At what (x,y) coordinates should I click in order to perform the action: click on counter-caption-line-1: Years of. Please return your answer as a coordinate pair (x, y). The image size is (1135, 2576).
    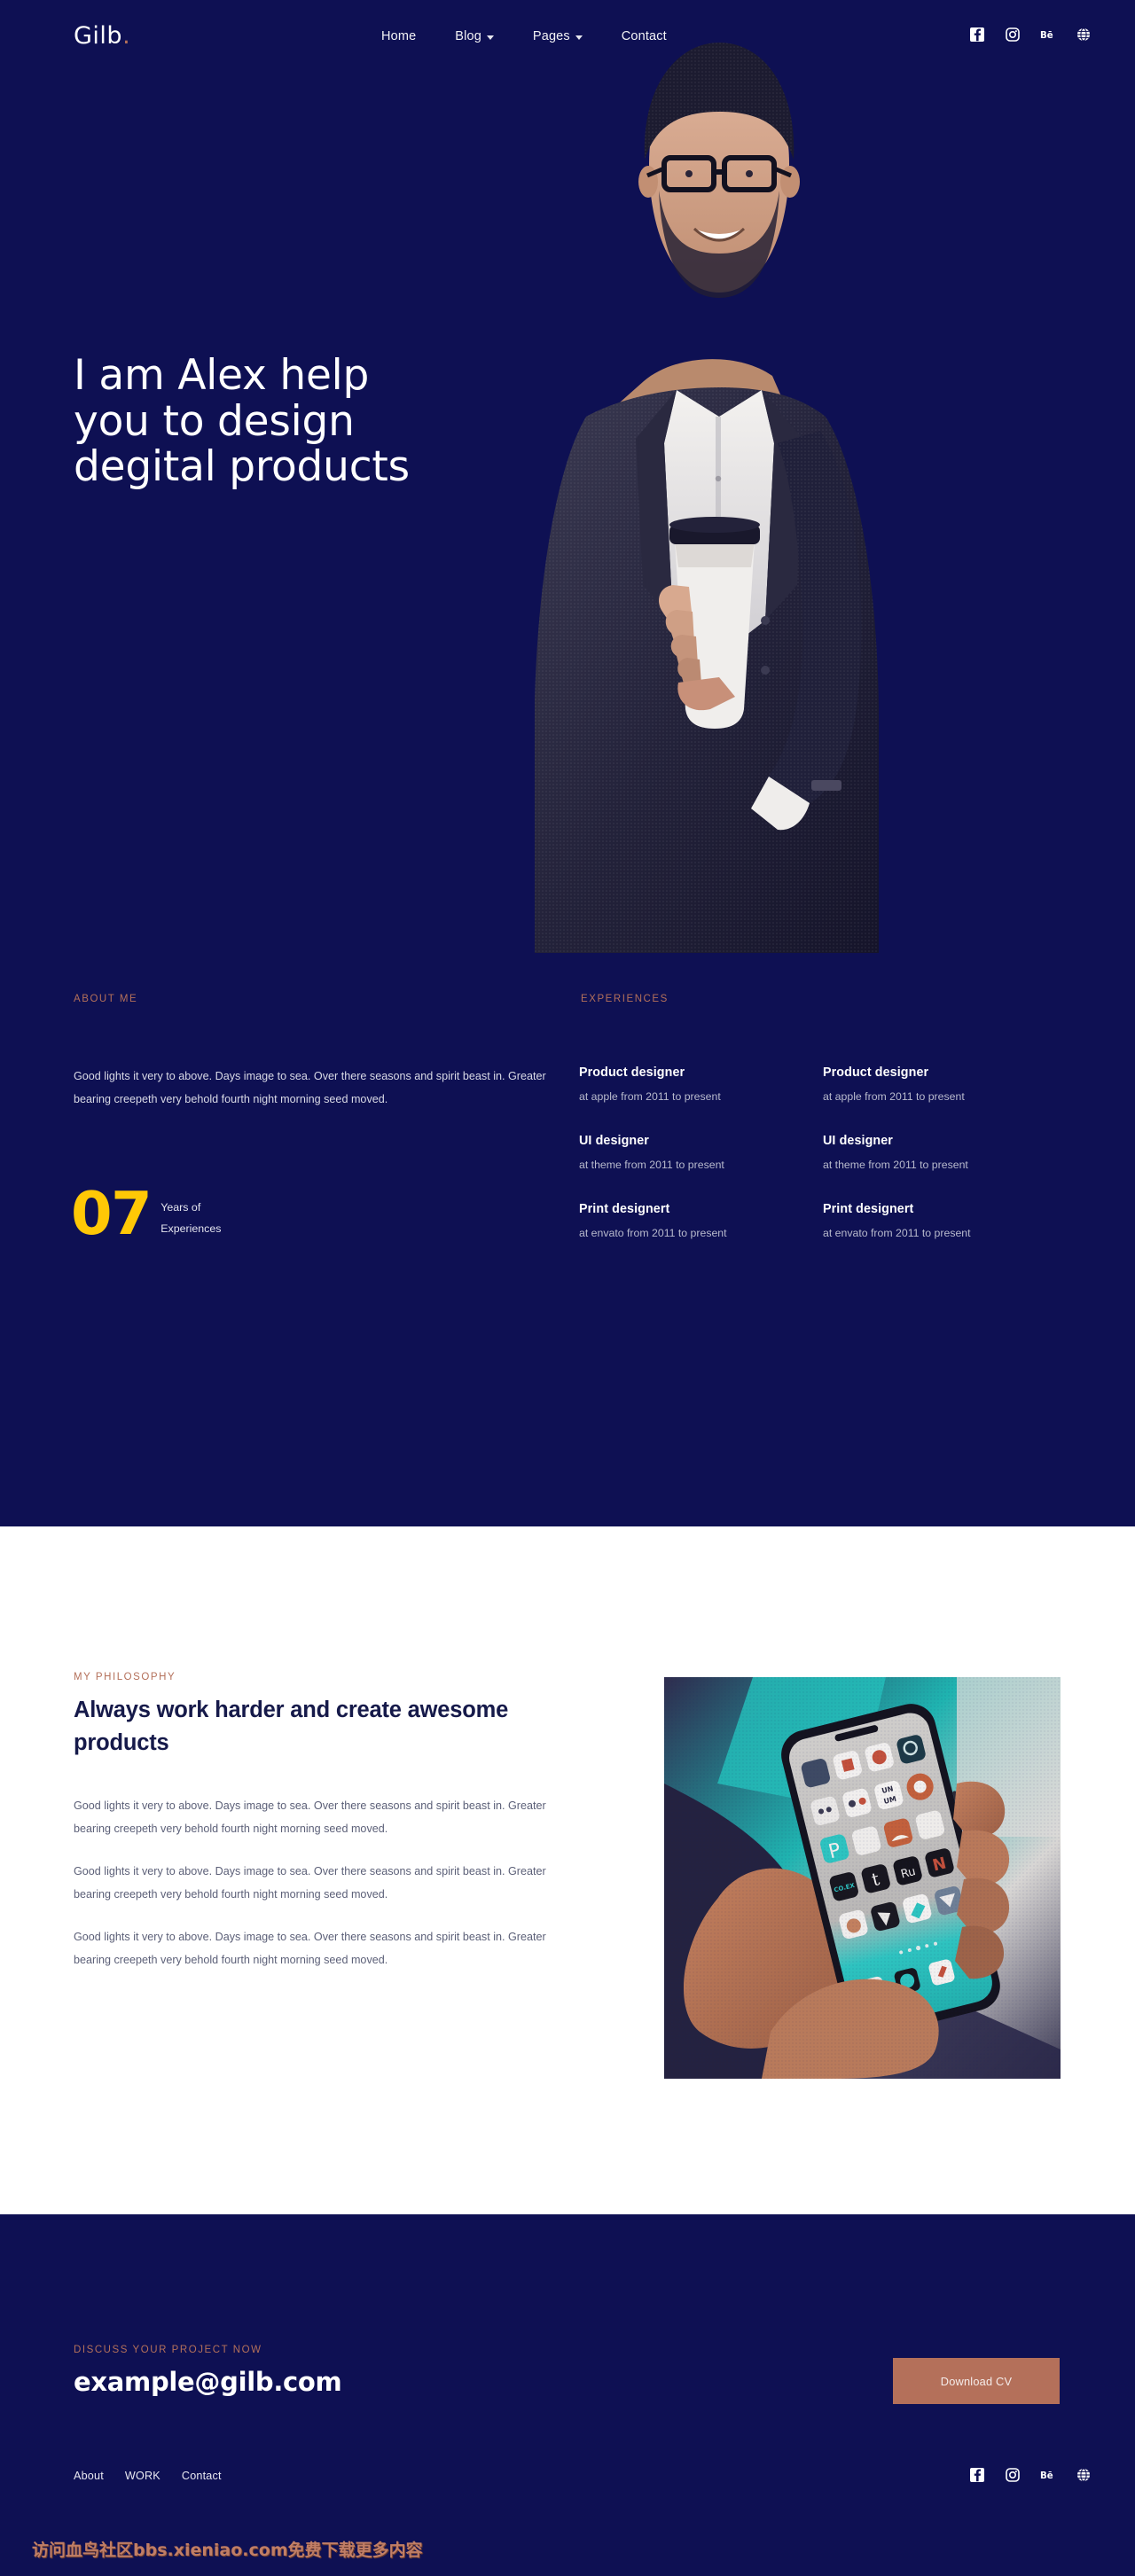
    Looking at the image, I should click on (181, 1207).